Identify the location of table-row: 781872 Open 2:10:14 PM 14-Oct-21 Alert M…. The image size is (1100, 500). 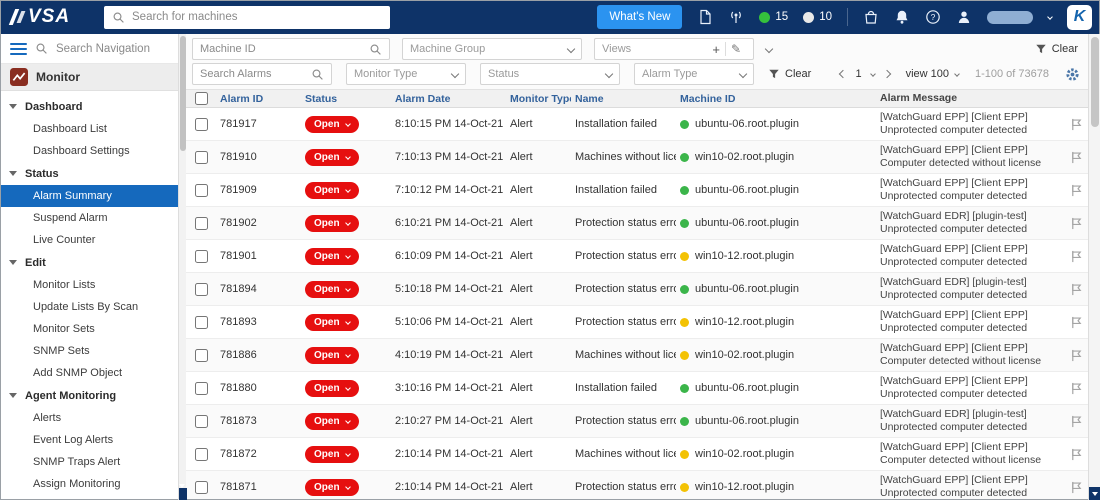
(637, 454).